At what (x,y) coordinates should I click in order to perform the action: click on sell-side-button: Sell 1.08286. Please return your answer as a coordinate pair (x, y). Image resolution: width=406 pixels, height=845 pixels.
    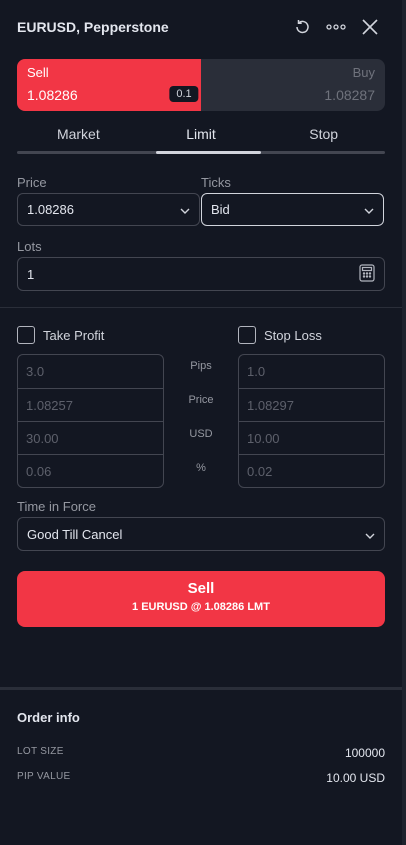
    Looking at the image, I should click on (109, 85).